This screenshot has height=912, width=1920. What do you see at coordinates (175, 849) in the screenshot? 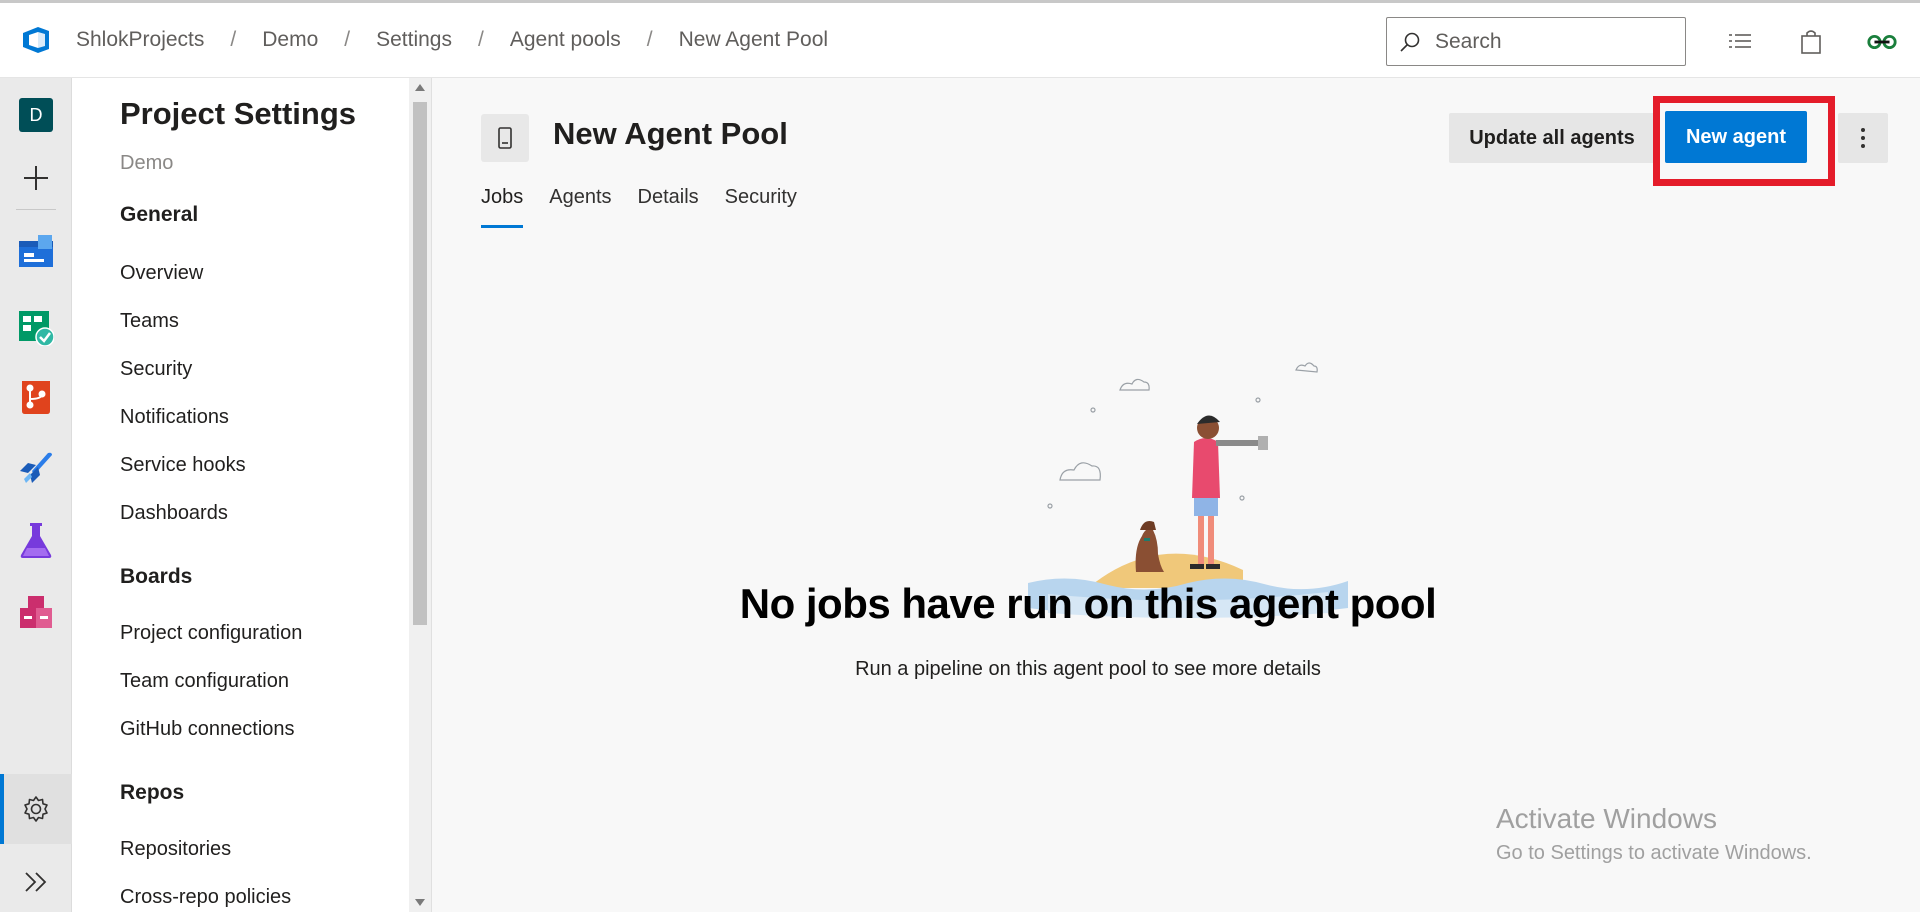
I see `sidebar-item-repositories: Repositories` at bounding box center [175, 849].